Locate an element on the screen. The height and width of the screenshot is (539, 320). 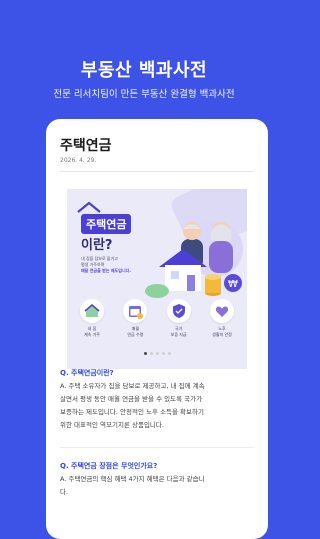
faq-answer: A. 주택연금의 핵심 혜택 4가지 혜택은 다음과 같습니 다. is located at coordinates (158, 486).